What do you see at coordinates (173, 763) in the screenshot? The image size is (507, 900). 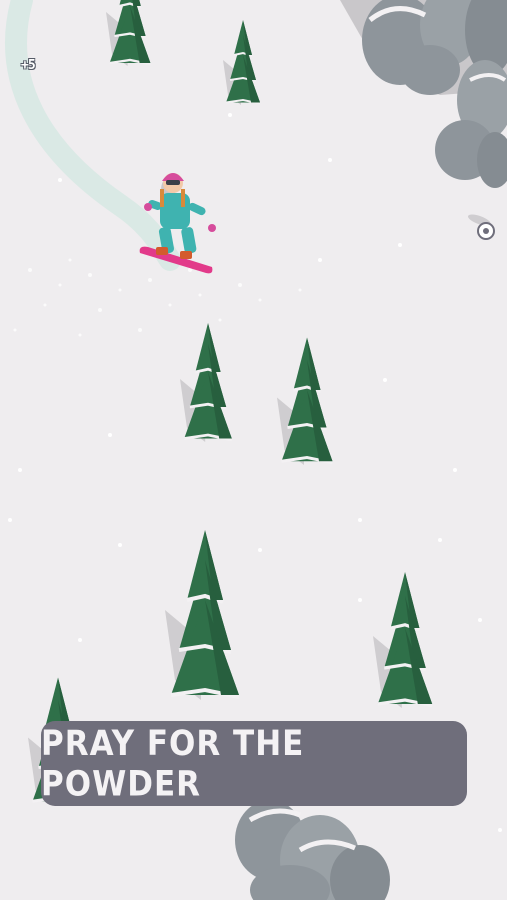 I see `tagline-text: PRAY FOR THE POWDER` at bounding box center [173, 763].